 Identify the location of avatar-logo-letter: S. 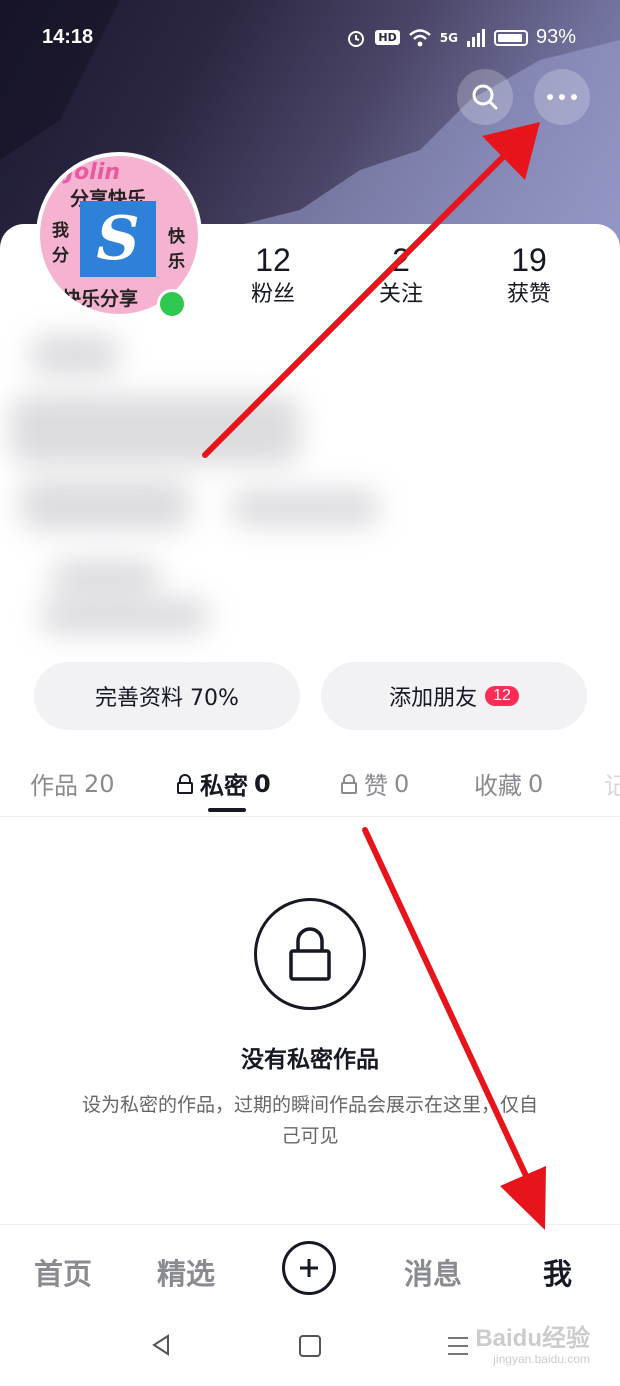
(118, 239).